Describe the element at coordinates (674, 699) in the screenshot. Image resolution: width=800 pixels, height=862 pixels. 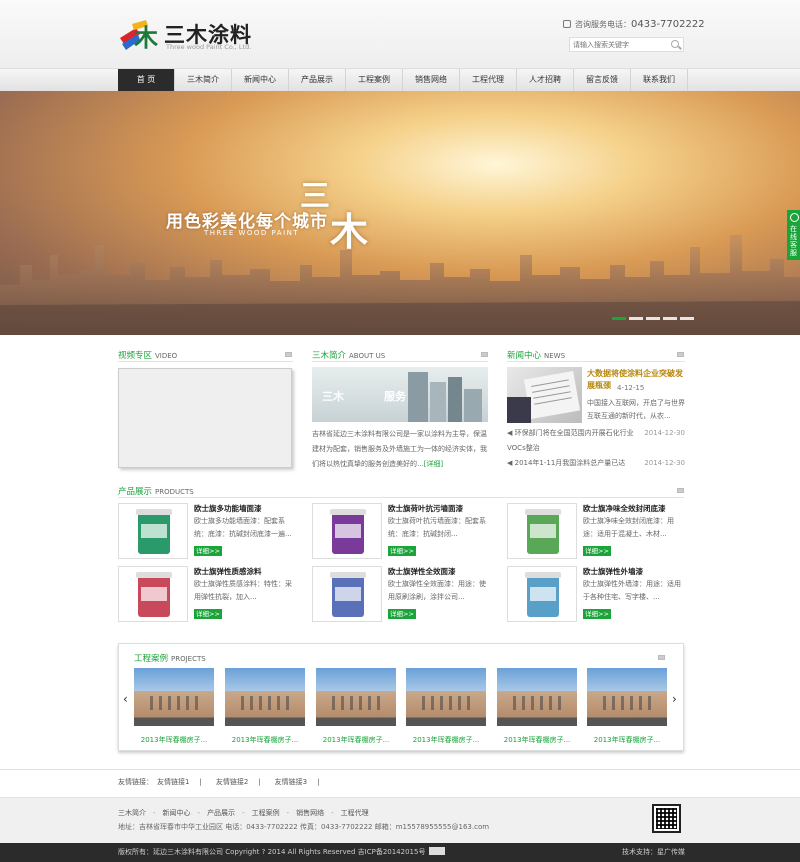
I see `chevron-right-icon: ›` at that location.